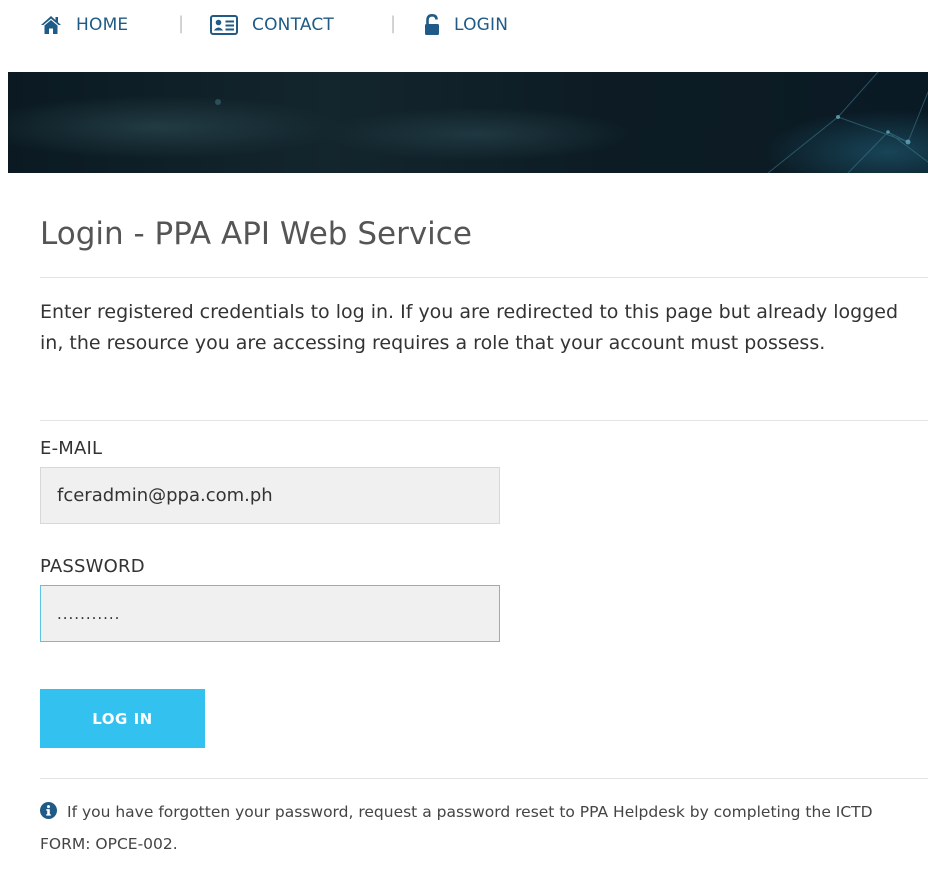 This screenshot has height=869, width=928. What do you see at coordinates (92, 566) in the screenshot?
I see `password-label: PASSWORD` at bounding box center [92, 566].